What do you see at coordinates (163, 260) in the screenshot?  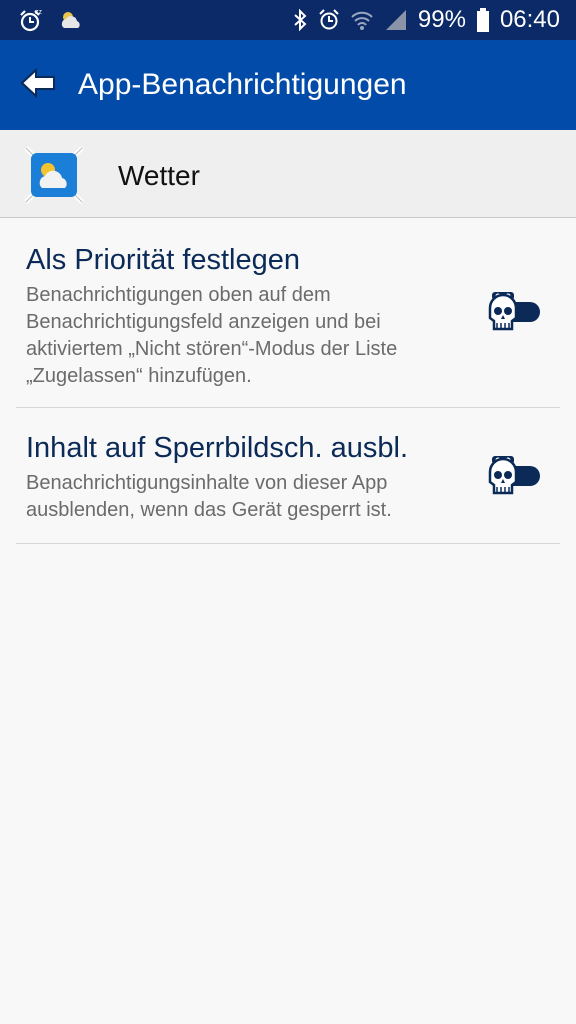 I see `setting-title: Als Priorität festlegen` at bounding box center [163, 260].